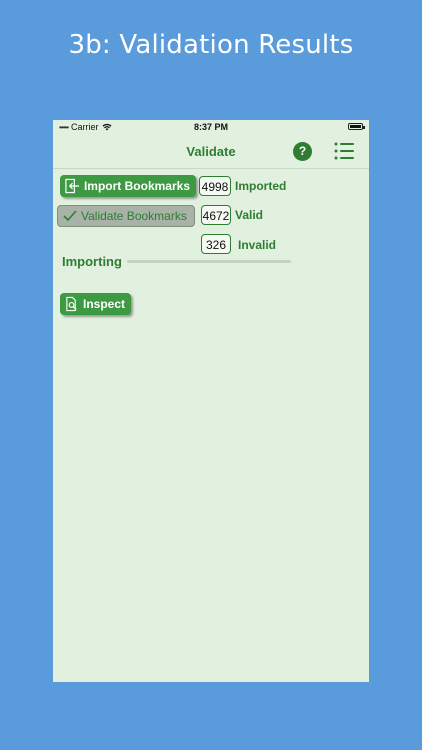  Describe the element at coordinates (211, 45) in the screenshot. I see `screenshot-caption: 3b: Validation Results` at that location.